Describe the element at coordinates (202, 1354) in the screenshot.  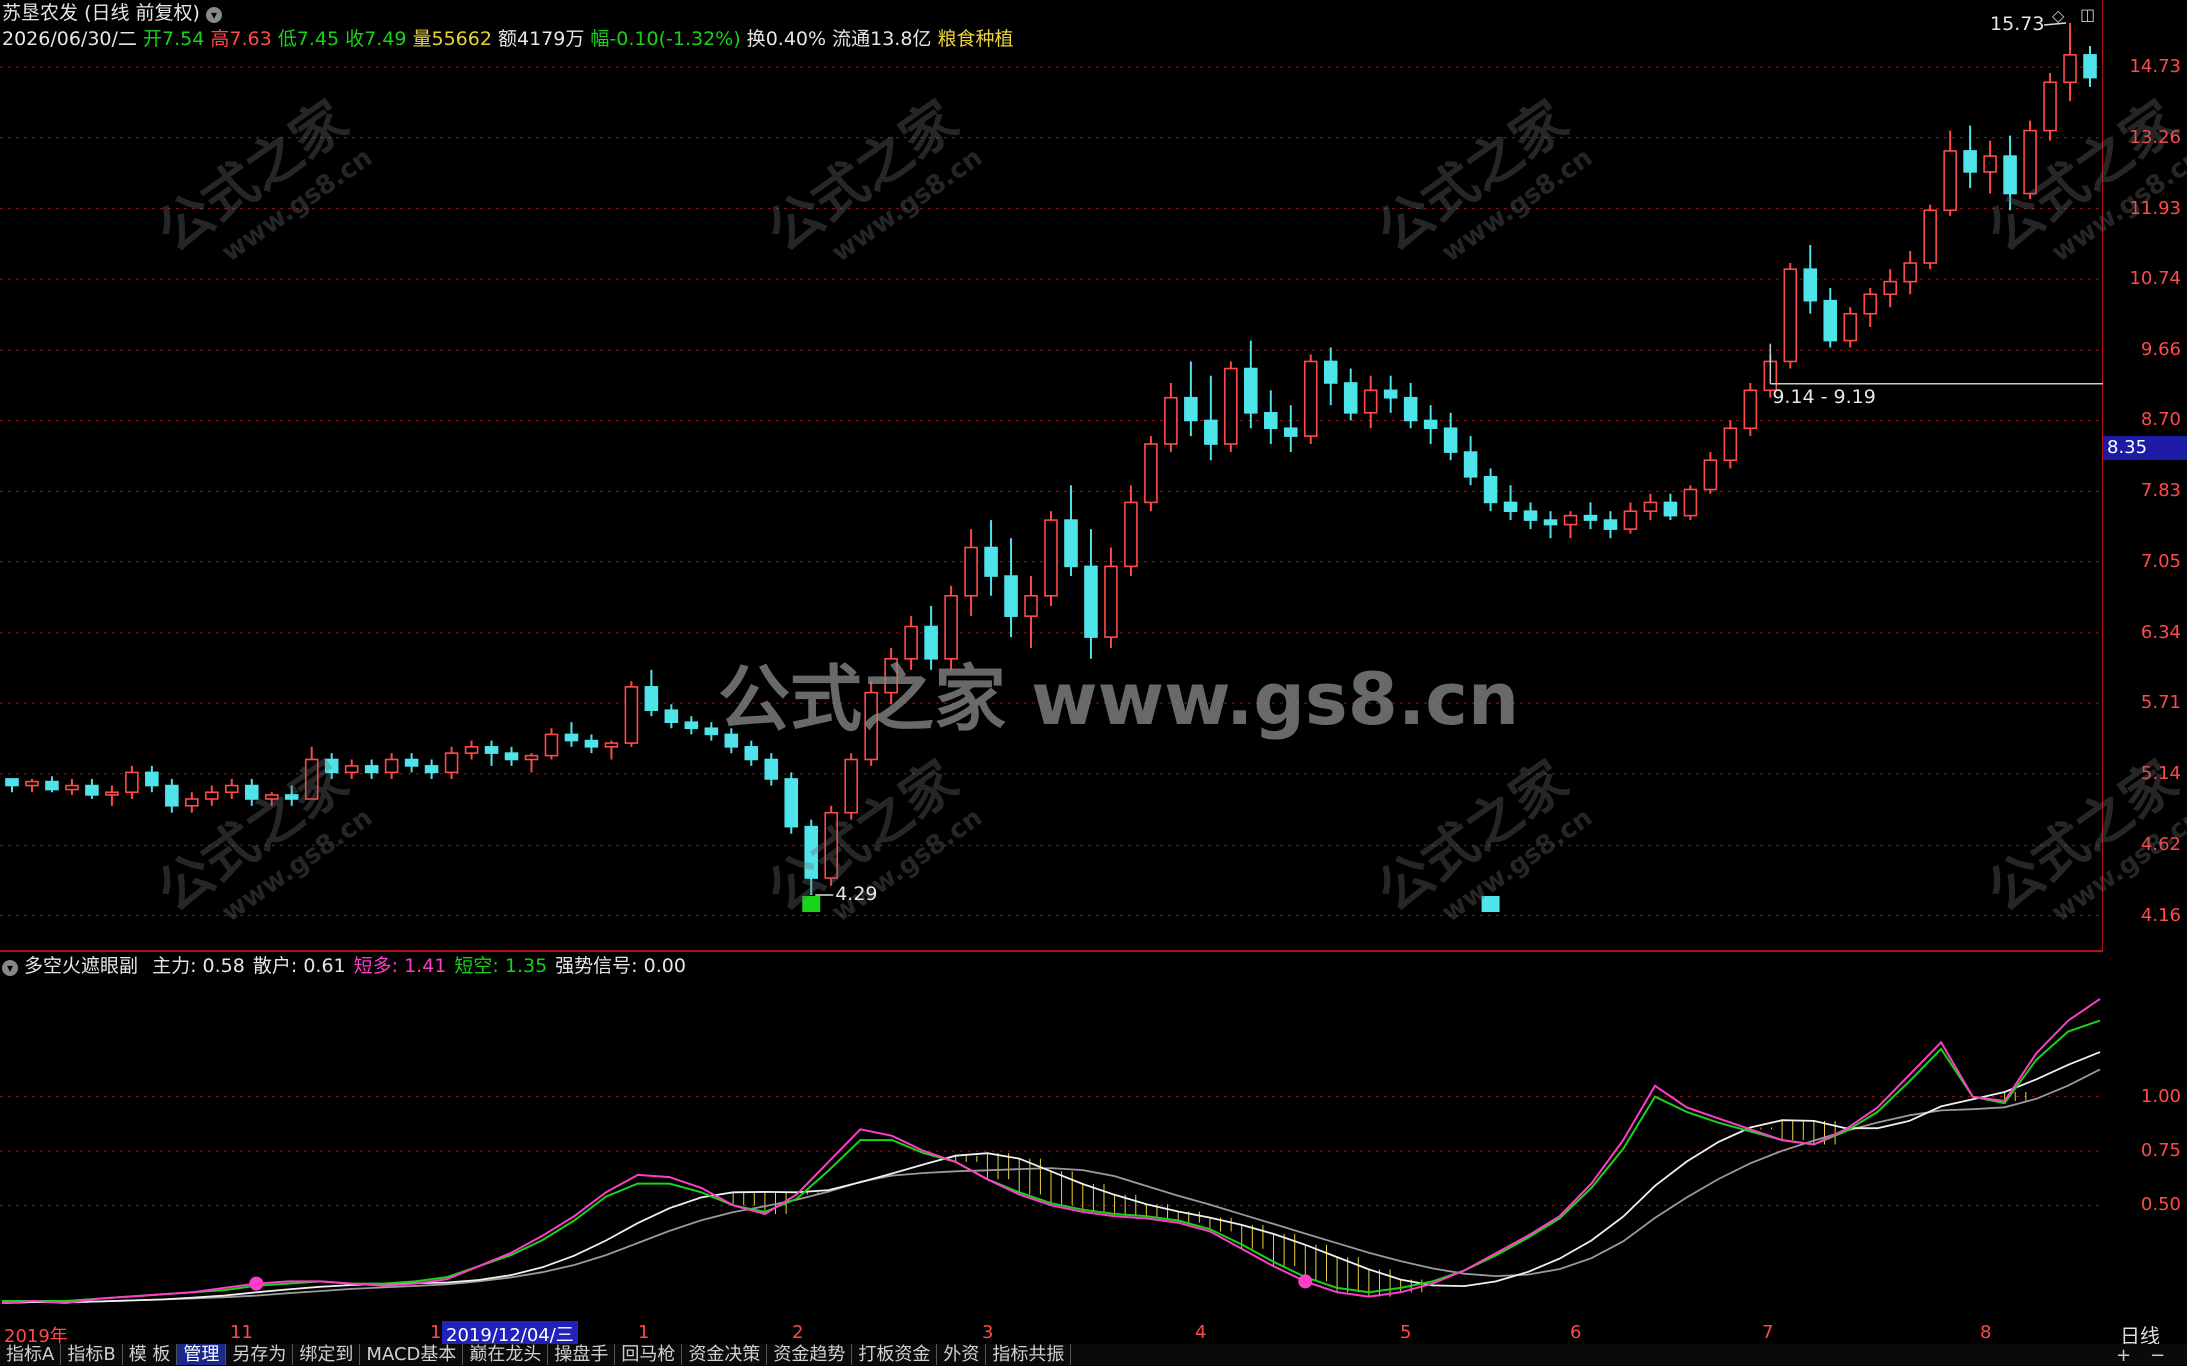
I see `tab-item: 管理` at that location.